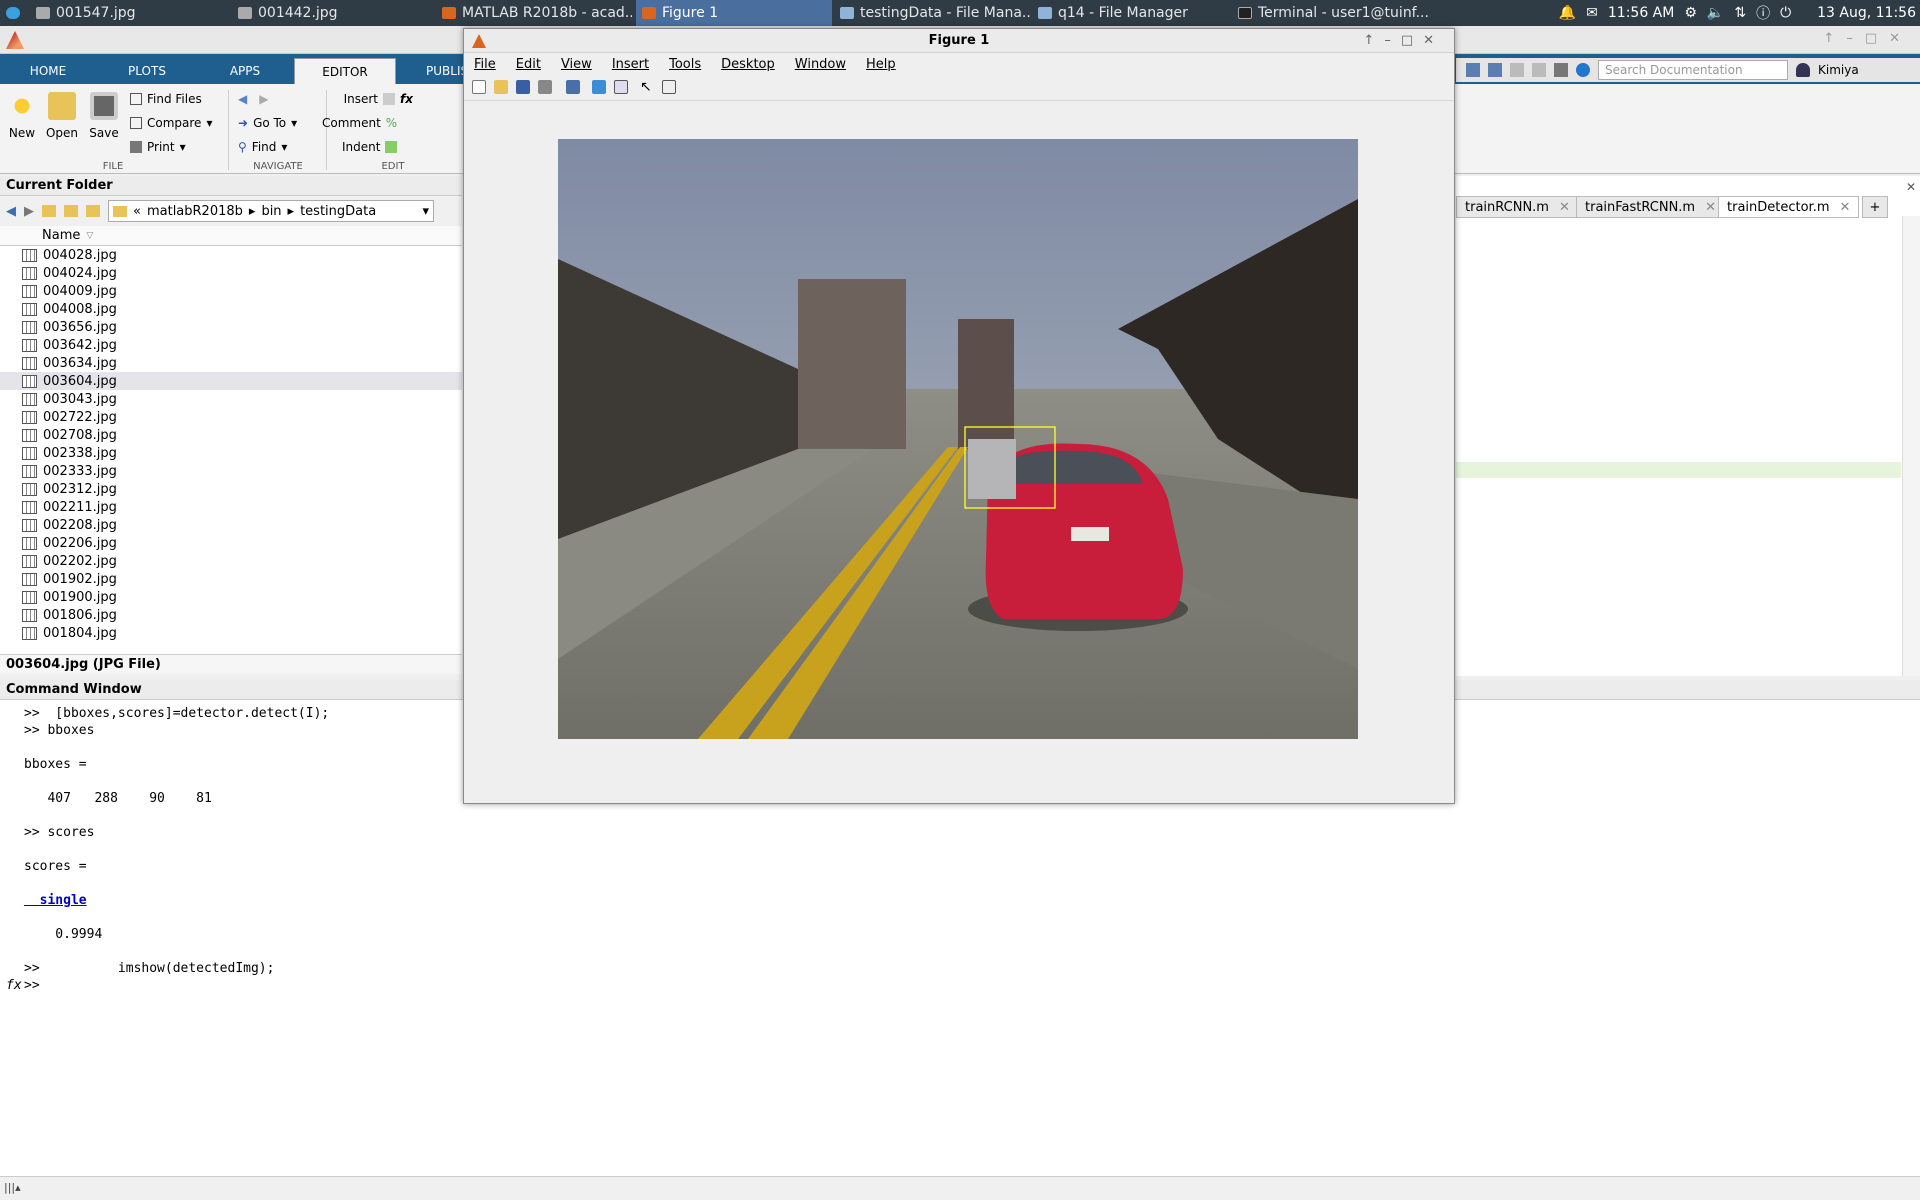  I want to click on menu-tools: Tools, so click(685, 64).